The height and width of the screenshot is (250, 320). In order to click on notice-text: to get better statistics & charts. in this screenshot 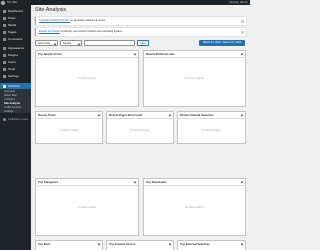, I will do `click(88, 20)`.